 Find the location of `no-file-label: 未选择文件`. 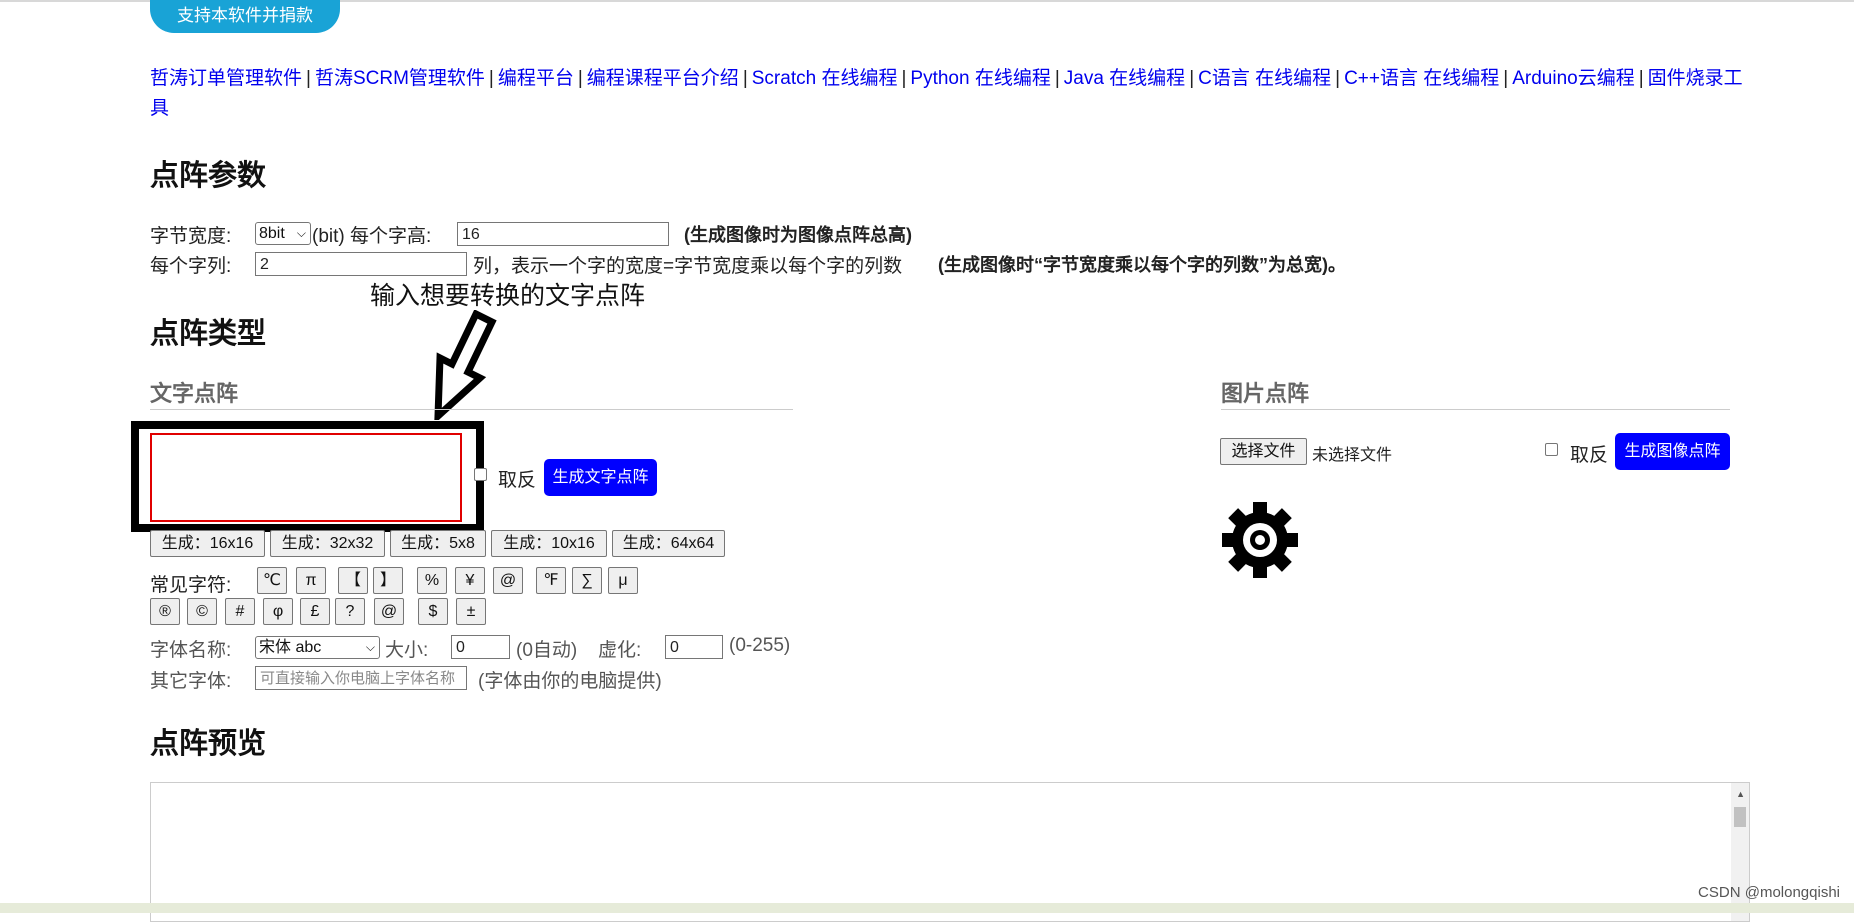

no-file-label: 未选择文件 is located at coordinates (1352, 455).